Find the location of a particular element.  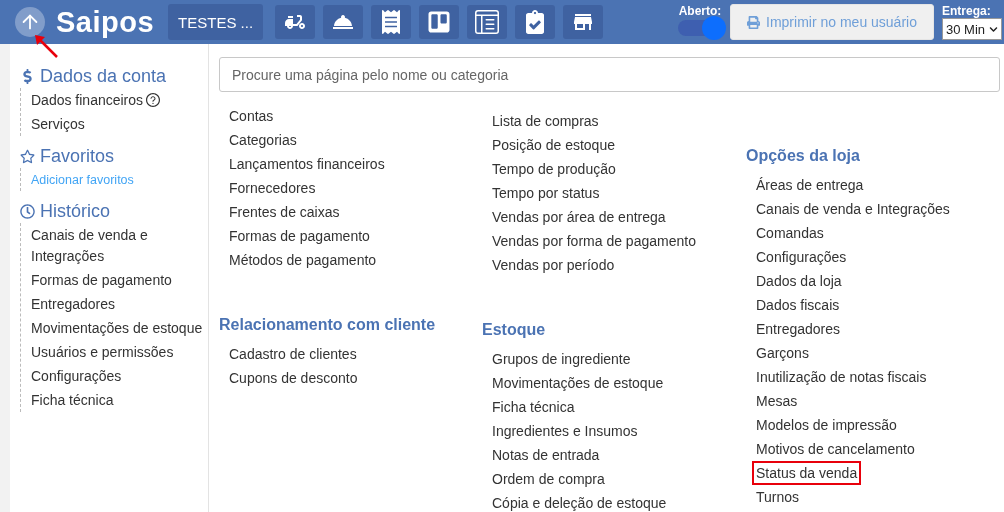

page-link: Movimentações de estoque is located at coordinates (578, 383).